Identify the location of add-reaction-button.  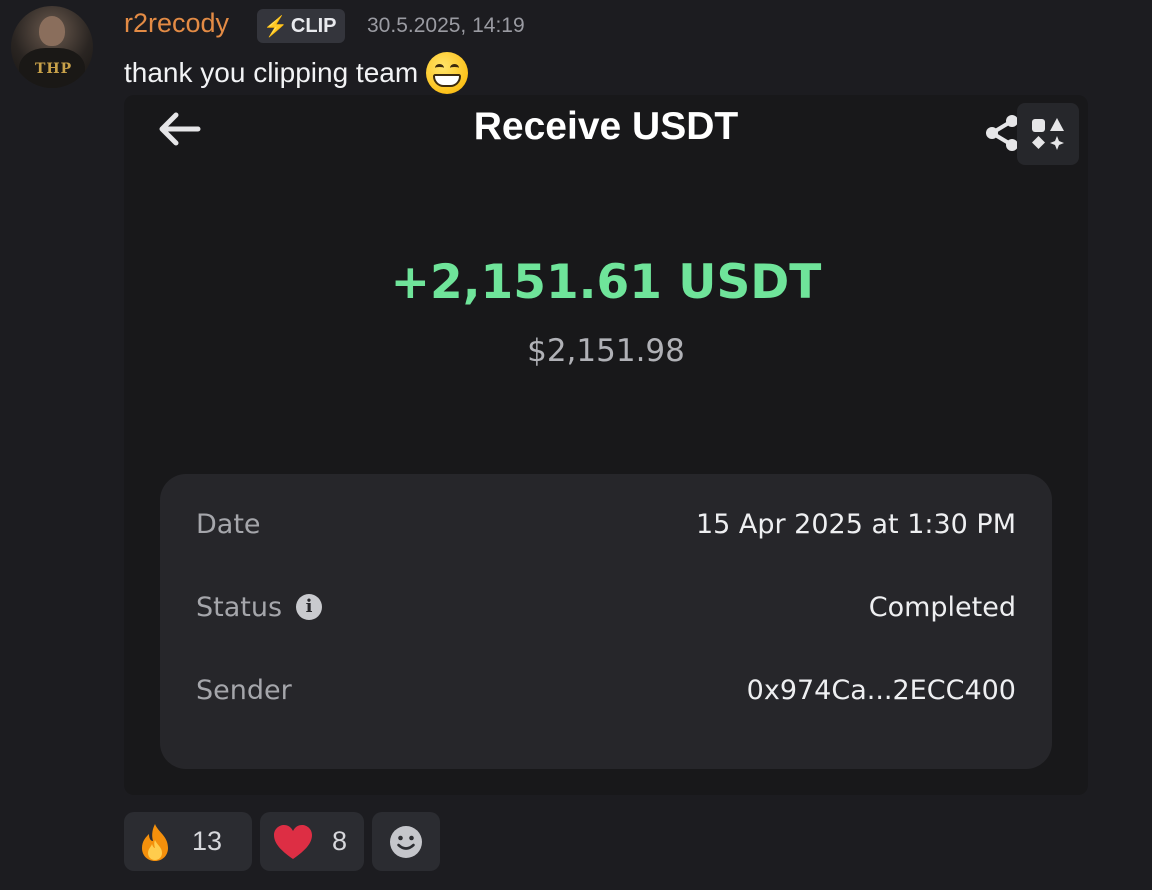
(406, 841).